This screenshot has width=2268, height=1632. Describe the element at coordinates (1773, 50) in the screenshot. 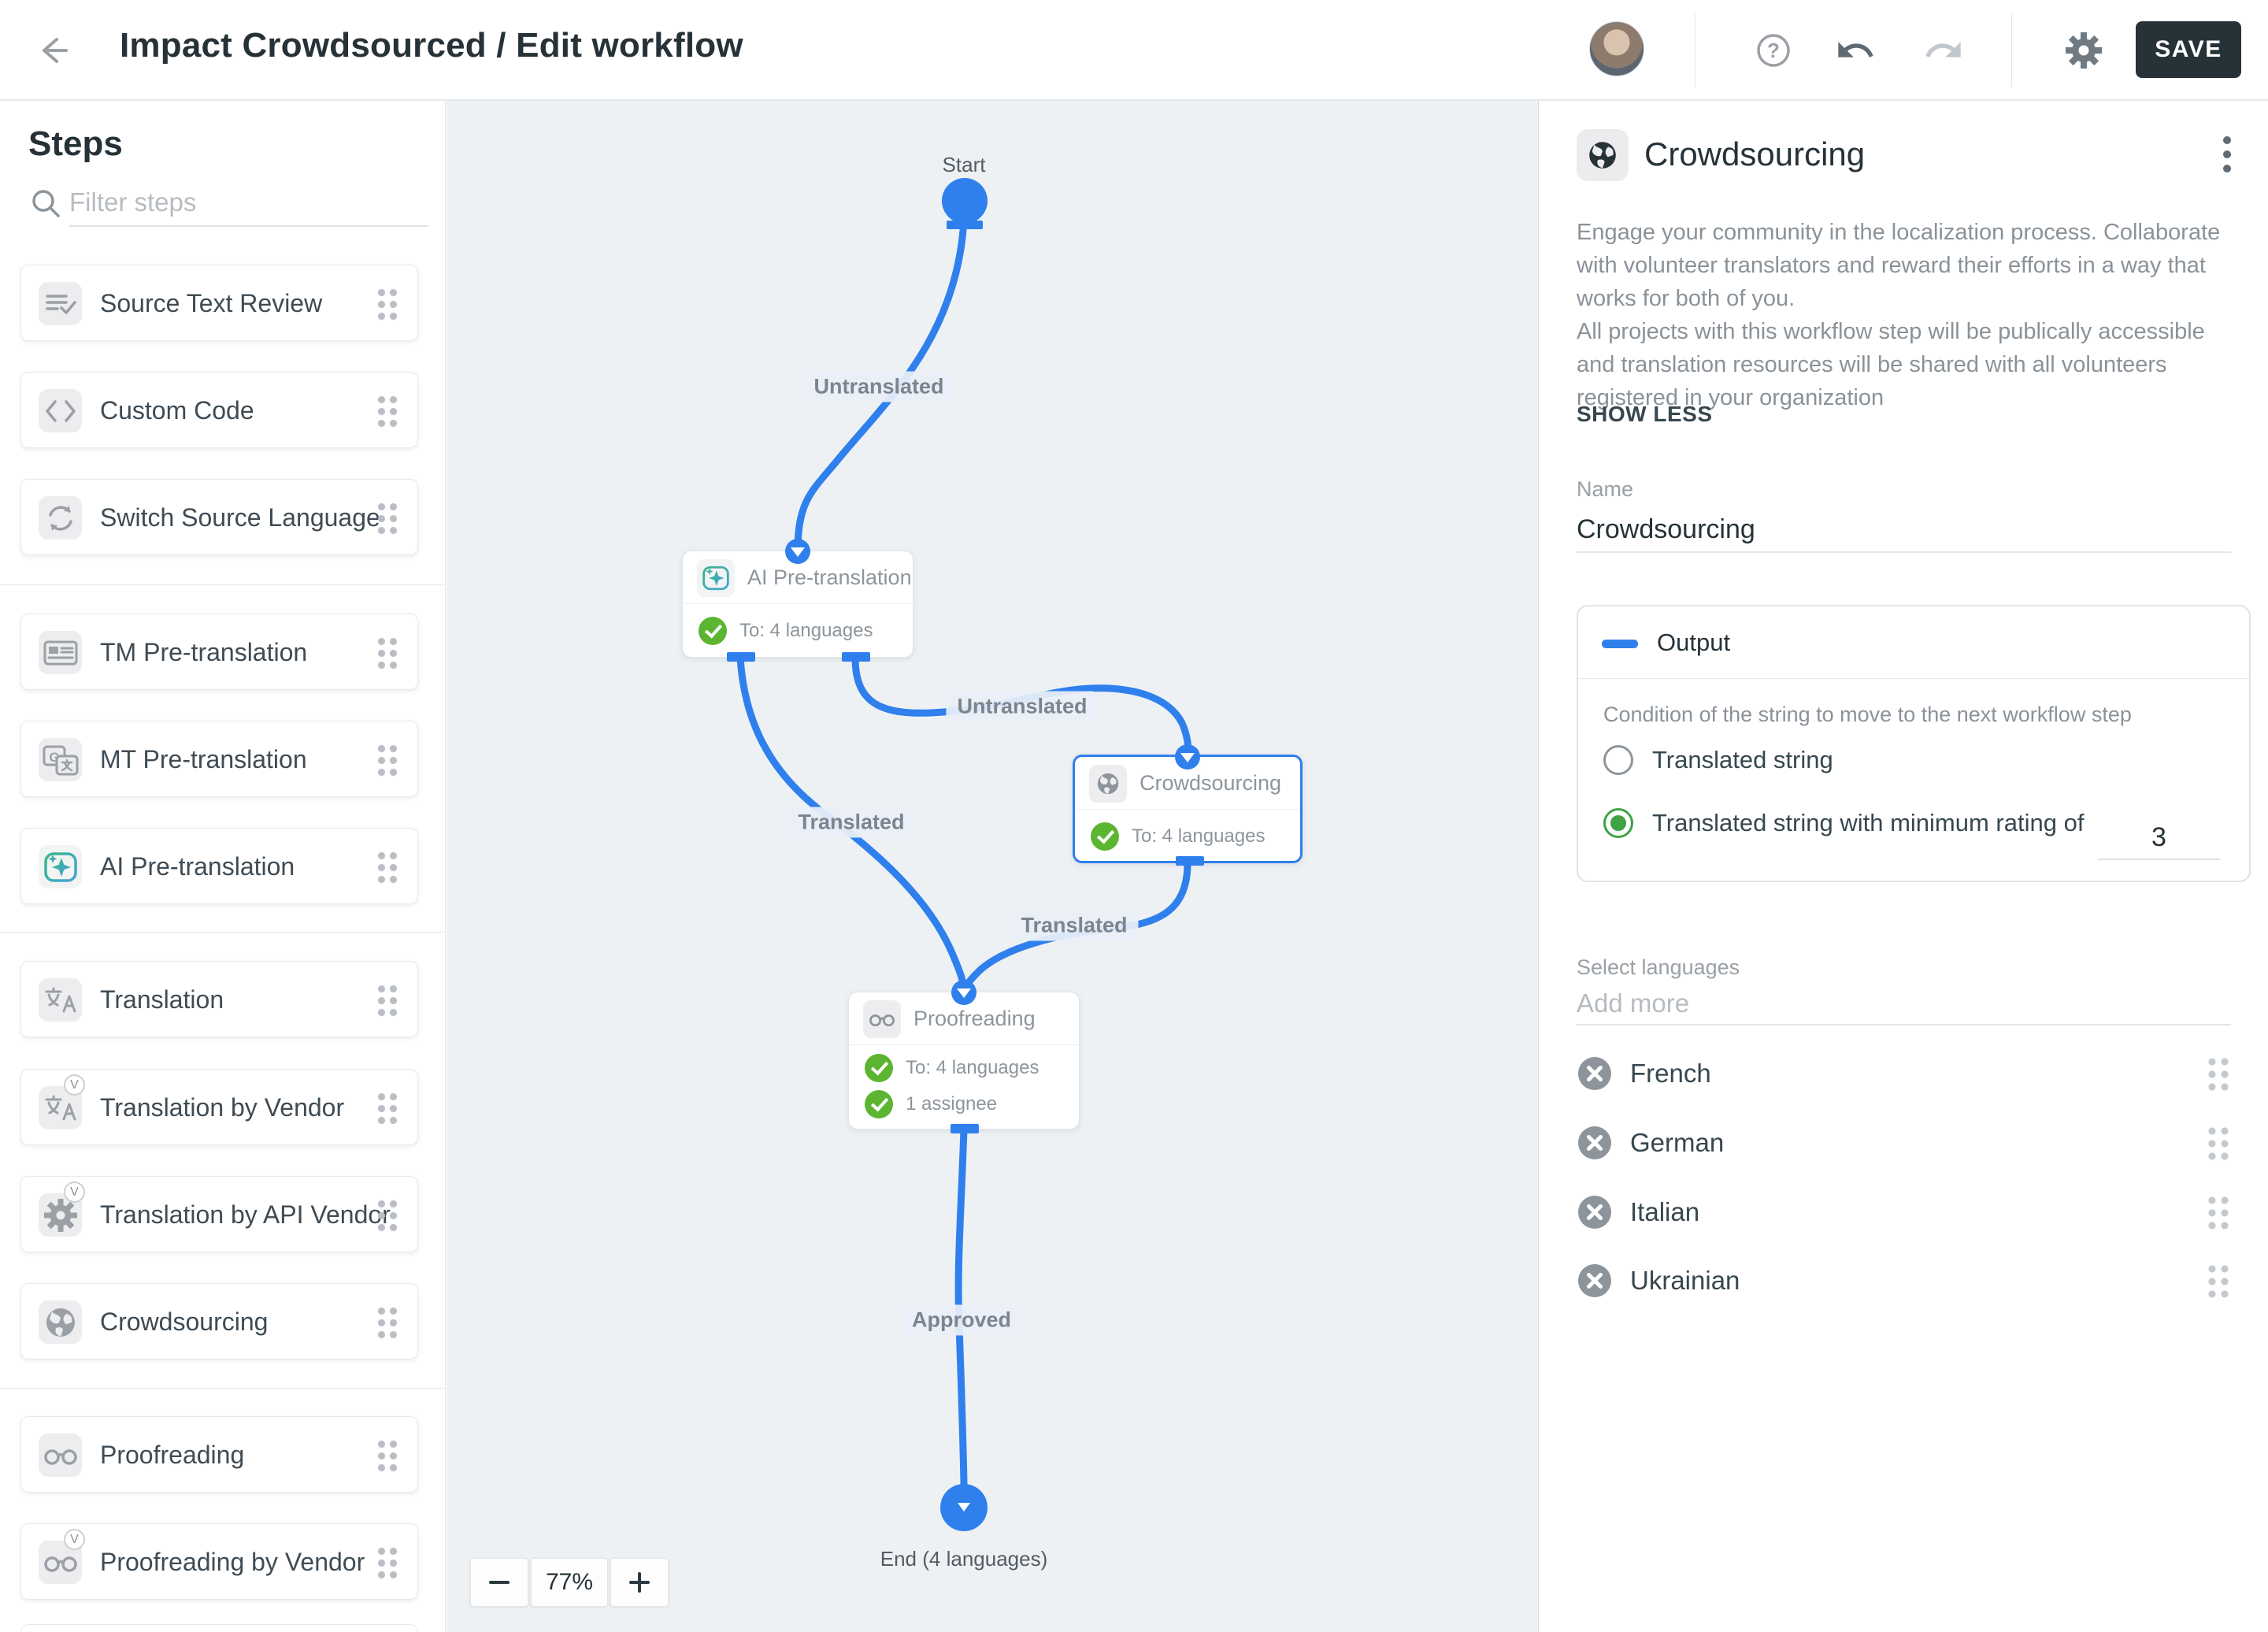

I see `help-icon: ?` at that location.